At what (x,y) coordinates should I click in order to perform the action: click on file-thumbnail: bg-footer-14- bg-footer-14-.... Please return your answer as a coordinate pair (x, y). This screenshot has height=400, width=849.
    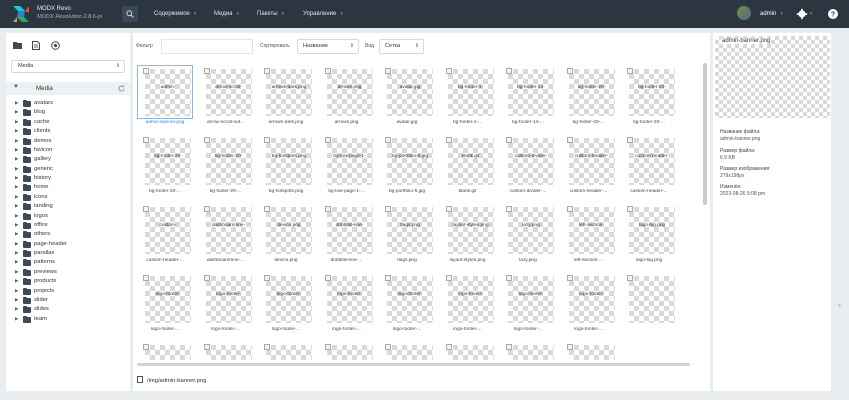
    Looking at the image, I should click on (528, 95).